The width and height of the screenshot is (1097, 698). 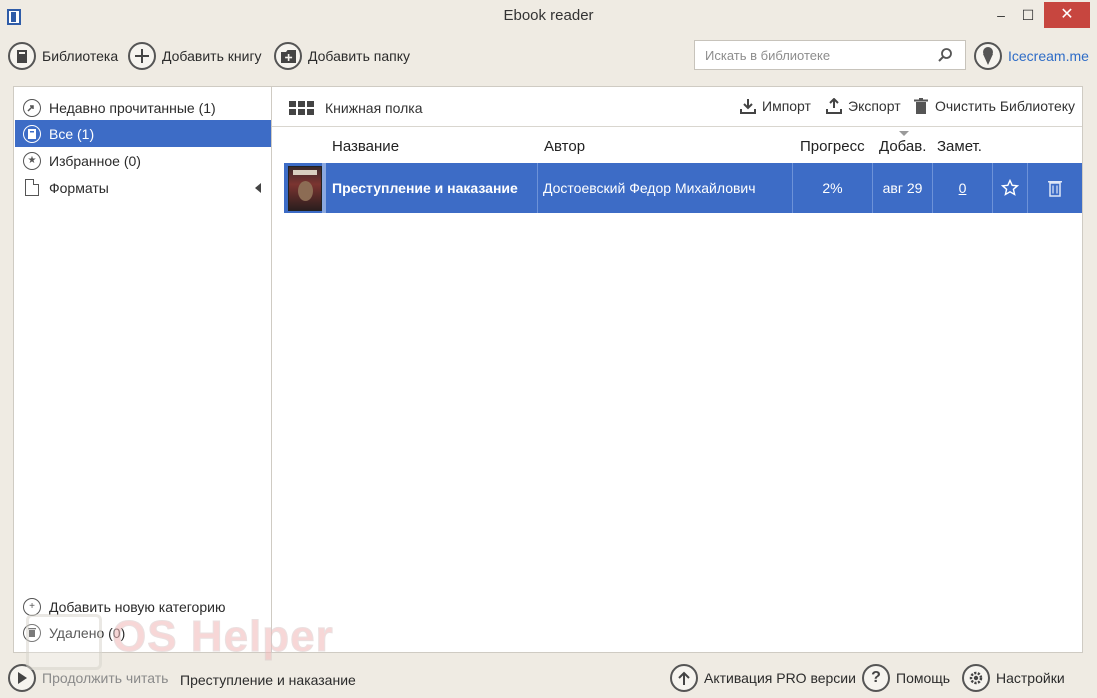 I want to click on arrow-up-icon, so click(x=684, y=678).